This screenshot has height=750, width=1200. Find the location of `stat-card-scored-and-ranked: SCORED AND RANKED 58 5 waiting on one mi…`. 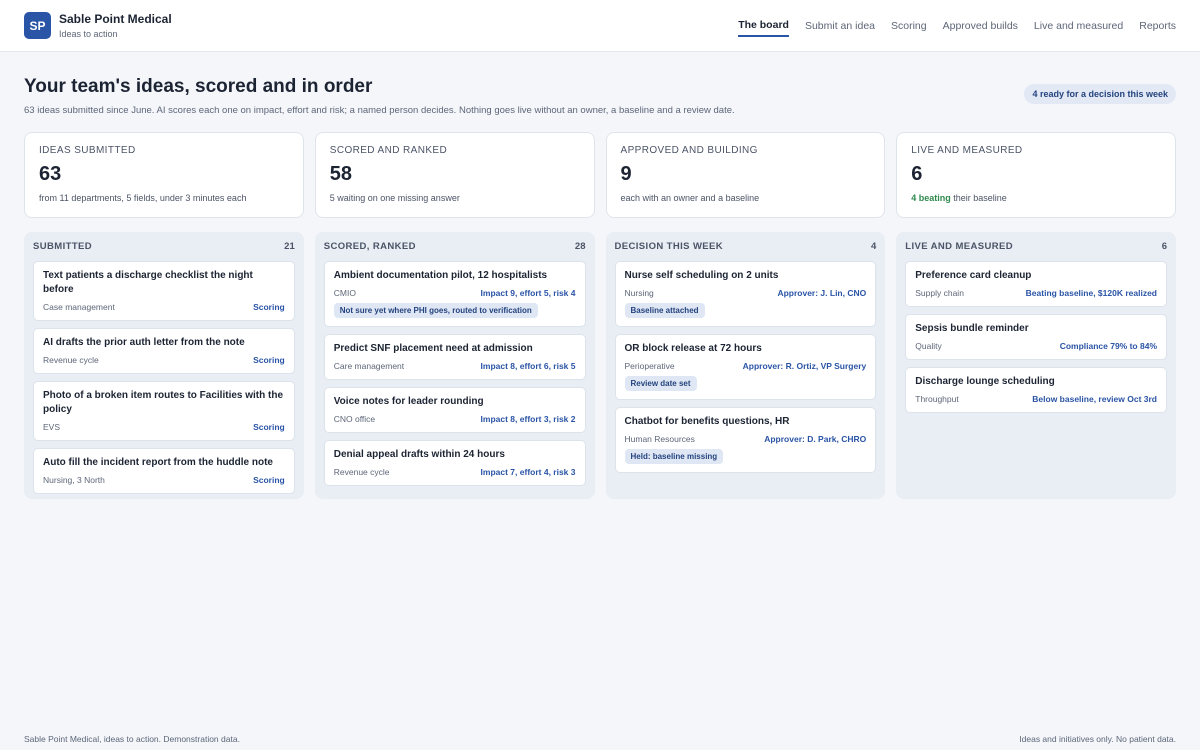

stat-card-scored-and-ranked: SCORED AND RANKED 58 5 waiting on one mi… is located at coordinates (454, 175).